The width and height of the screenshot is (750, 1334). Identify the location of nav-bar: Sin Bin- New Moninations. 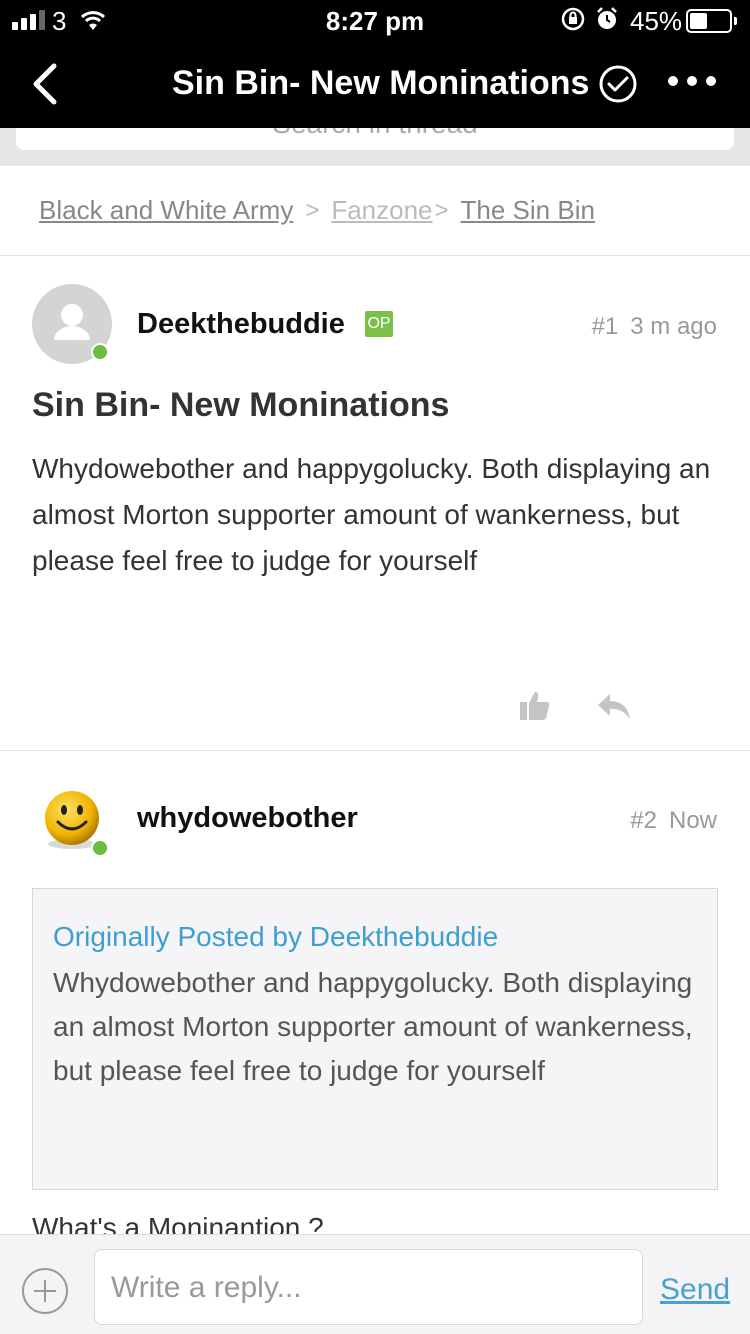
(375, 85).